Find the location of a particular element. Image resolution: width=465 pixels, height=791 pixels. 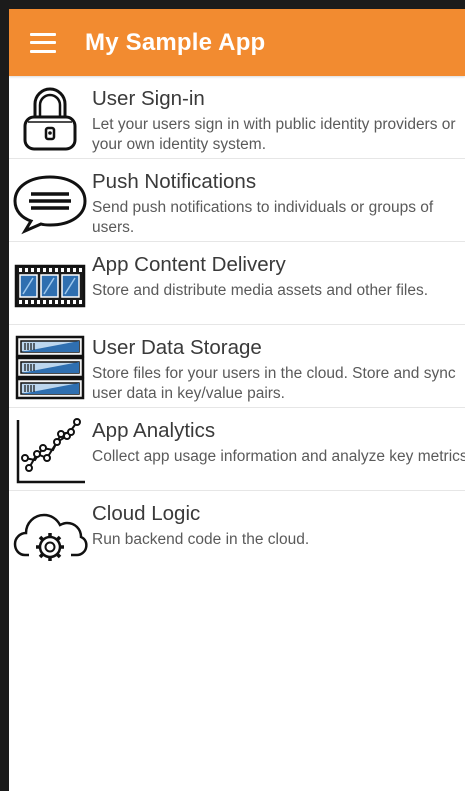

item-description: Run backend code in the cloud. is located at coordinates (201, 539).